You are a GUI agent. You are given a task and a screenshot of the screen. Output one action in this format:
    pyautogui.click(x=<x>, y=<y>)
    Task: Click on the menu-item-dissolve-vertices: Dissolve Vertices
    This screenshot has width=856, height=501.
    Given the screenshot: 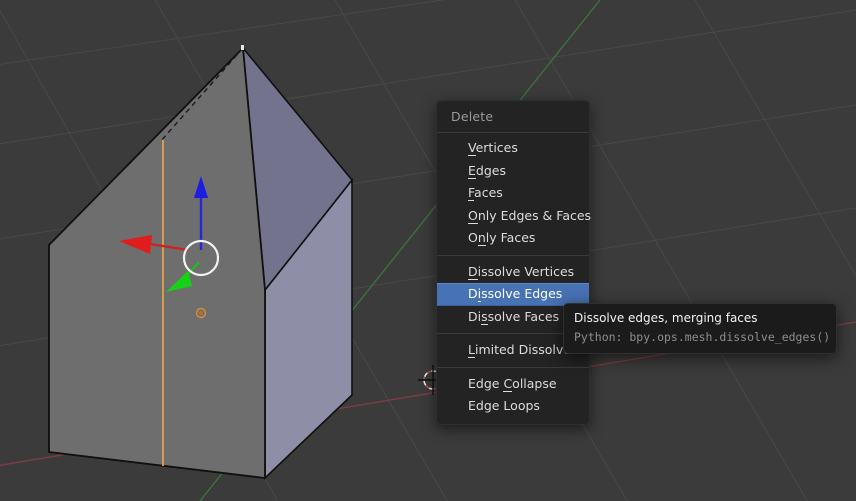 What is the action you would take?
    pyautogui.click(x=513, y=272)
    